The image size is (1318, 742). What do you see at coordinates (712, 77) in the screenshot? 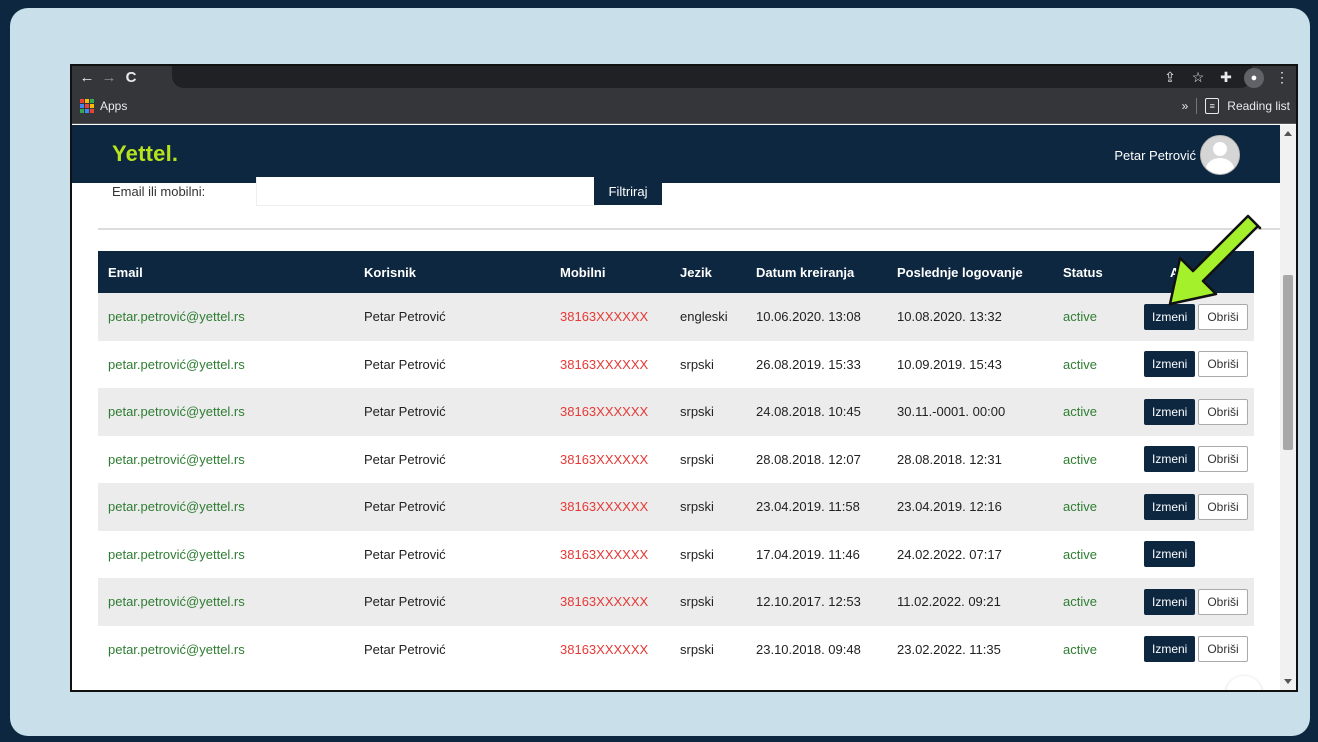
I see `address-bar` at bounding box center [712, 77].